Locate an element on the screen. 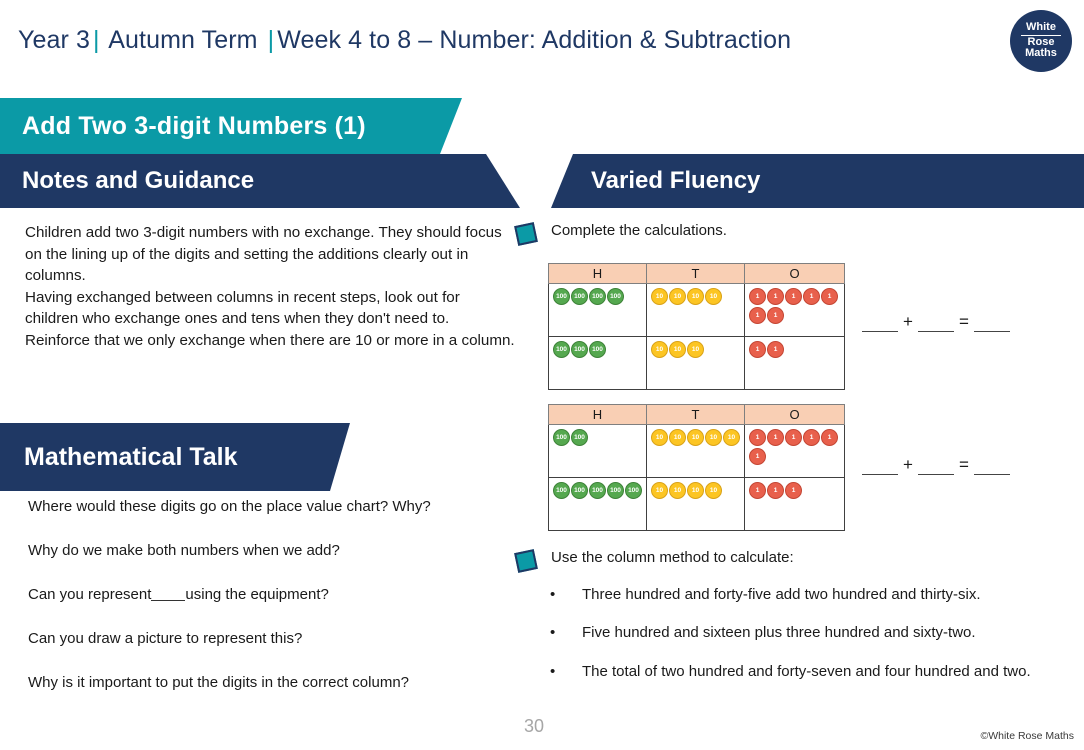  table-row: 100 100 100 100 100 10 10 10 10 1 1 1 is located at coordinates (696, 504).